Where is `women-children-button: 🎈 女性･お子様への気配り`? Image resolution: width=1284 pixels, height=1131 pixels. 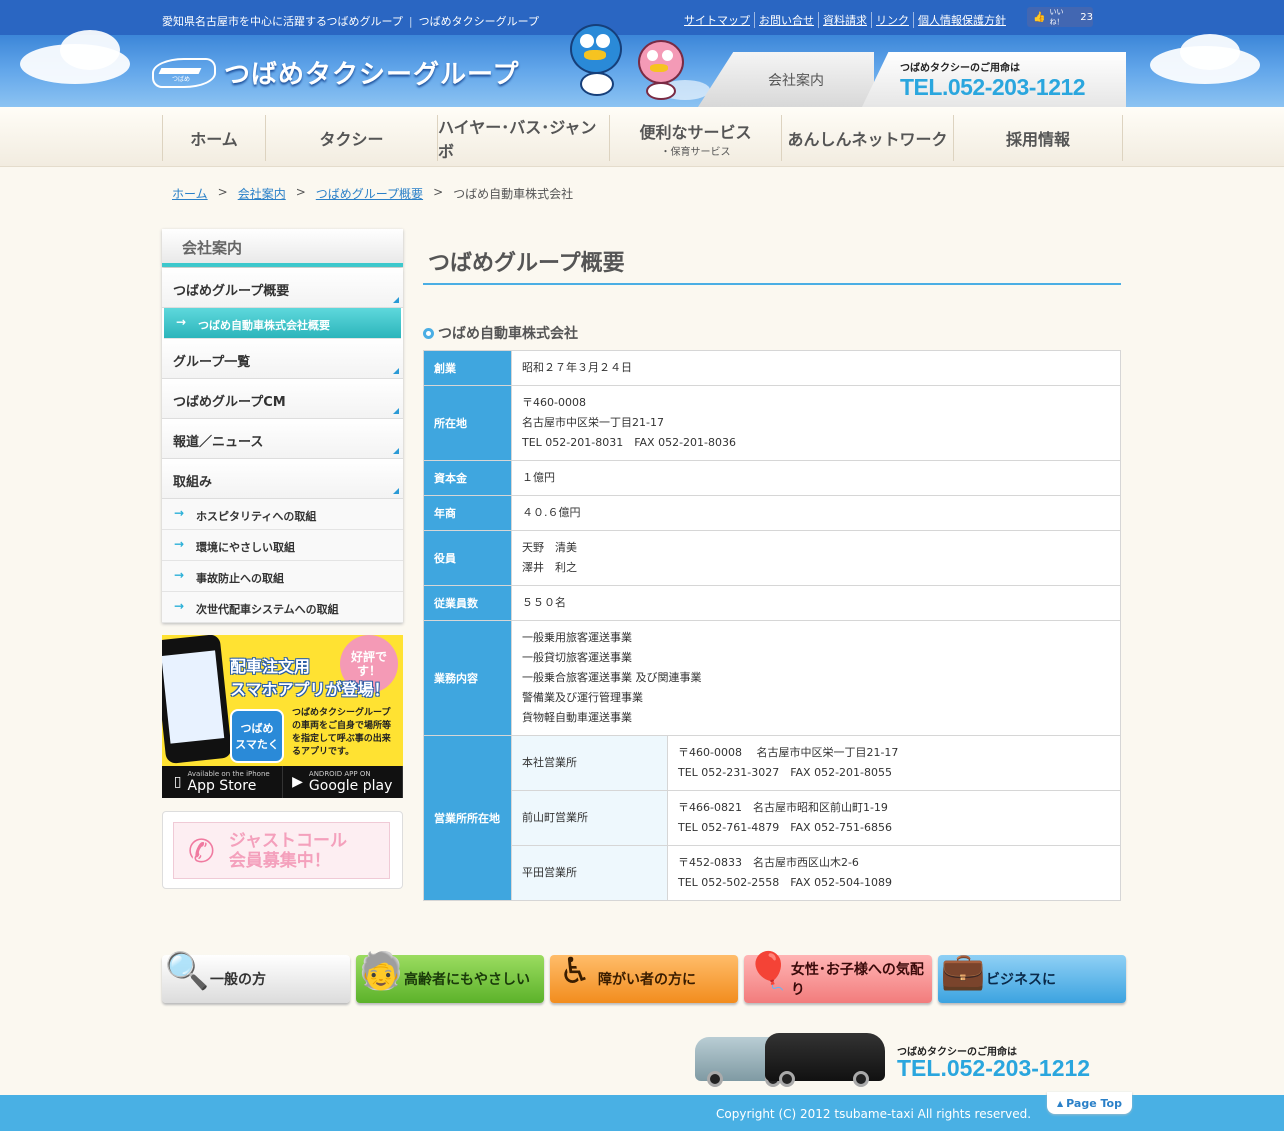
women-children-button: 🎈 女性･お子様への気配り is located at coordinates (838, 977).